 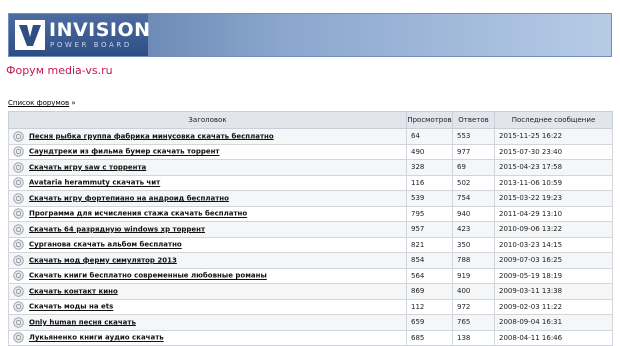 What do you see at coordinates (429, 337) in the screenshot?
I see `topic-views: 685` at bounding box center [429, 337].